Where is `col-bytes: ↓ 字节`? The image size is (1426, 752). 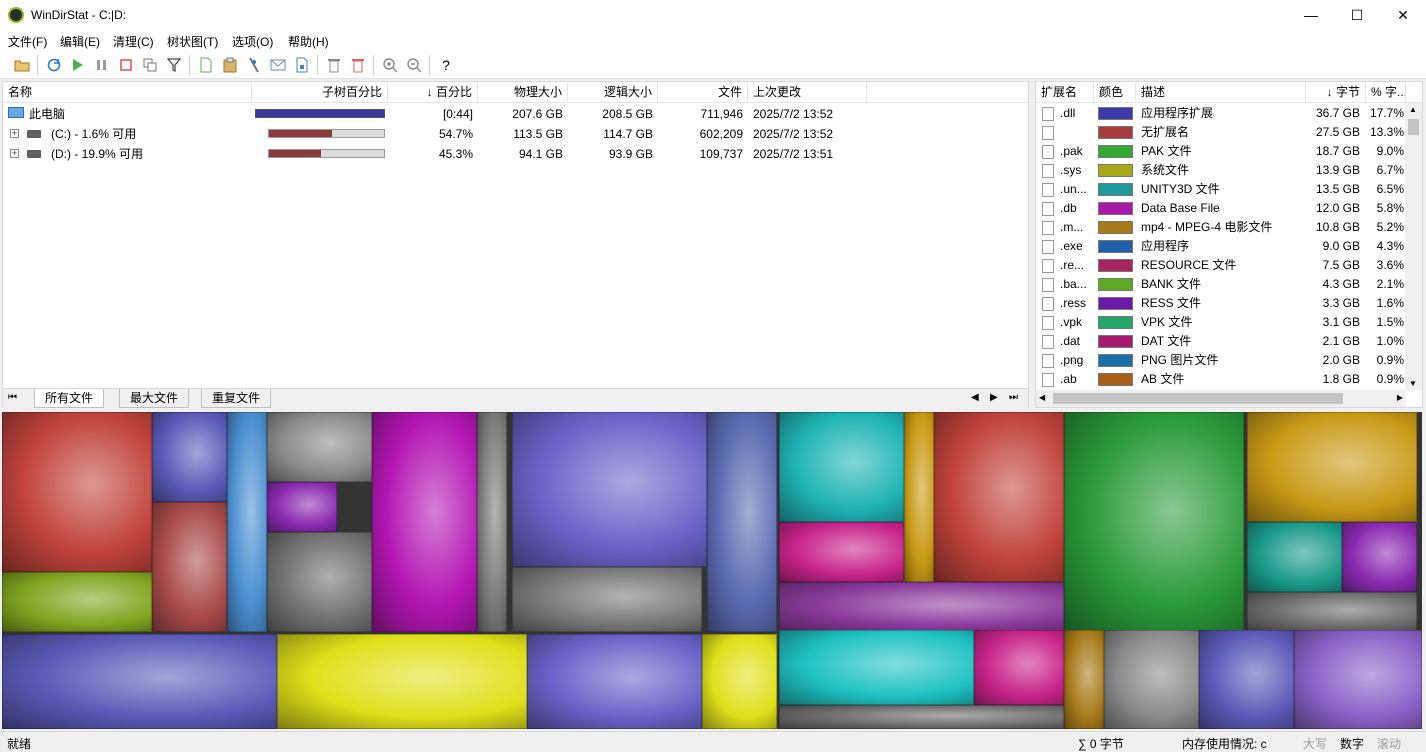
col-bytes: ↓ 字节 is located at coordinates (1336, 92).